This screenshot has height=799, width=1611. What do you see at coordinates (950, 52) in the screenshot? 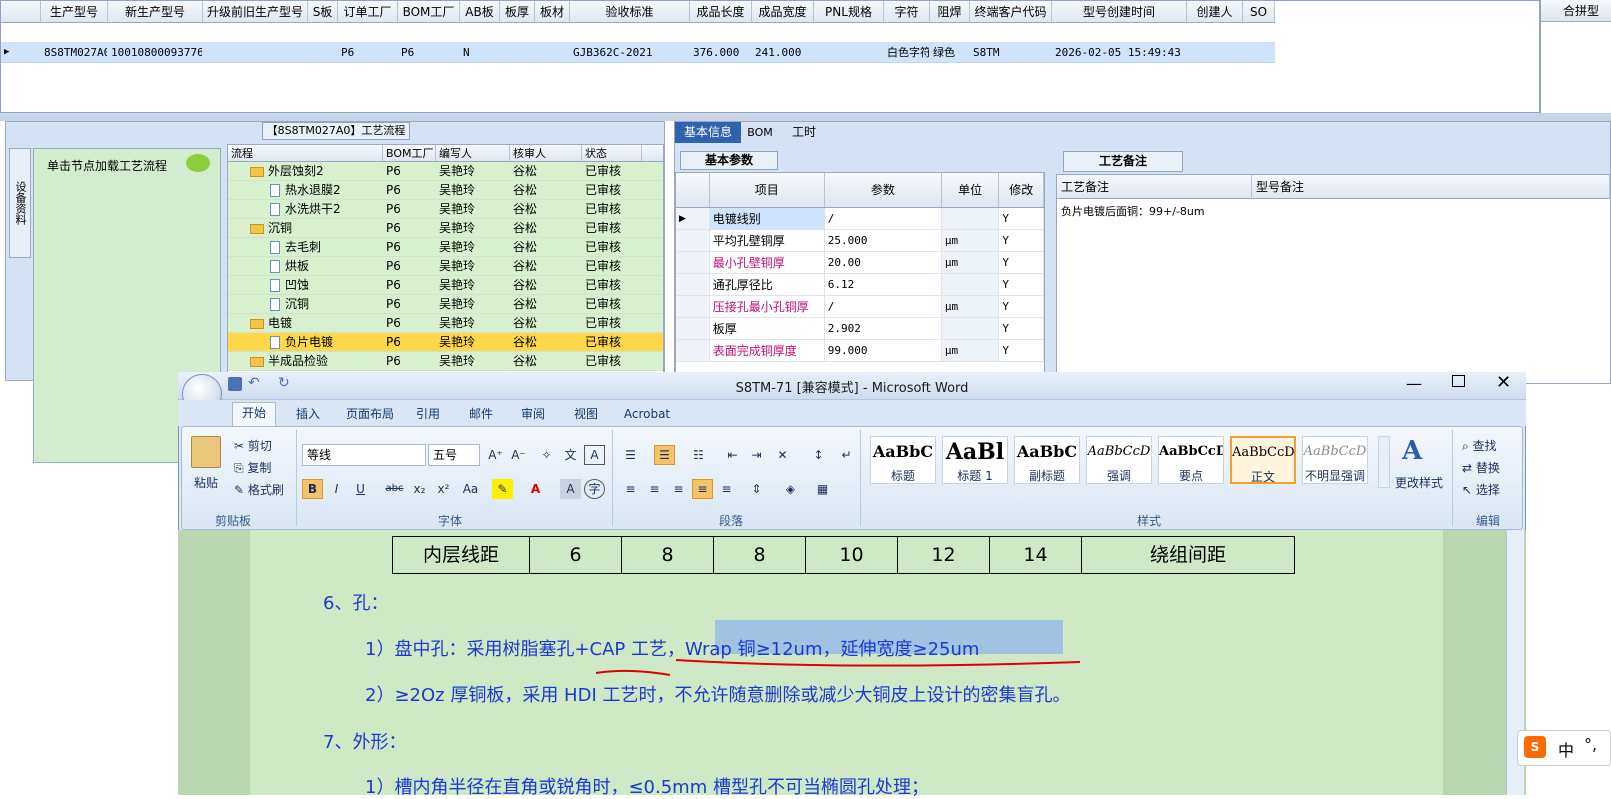
I see `grid-cell: 绿色` at bounding box center [950, 52].